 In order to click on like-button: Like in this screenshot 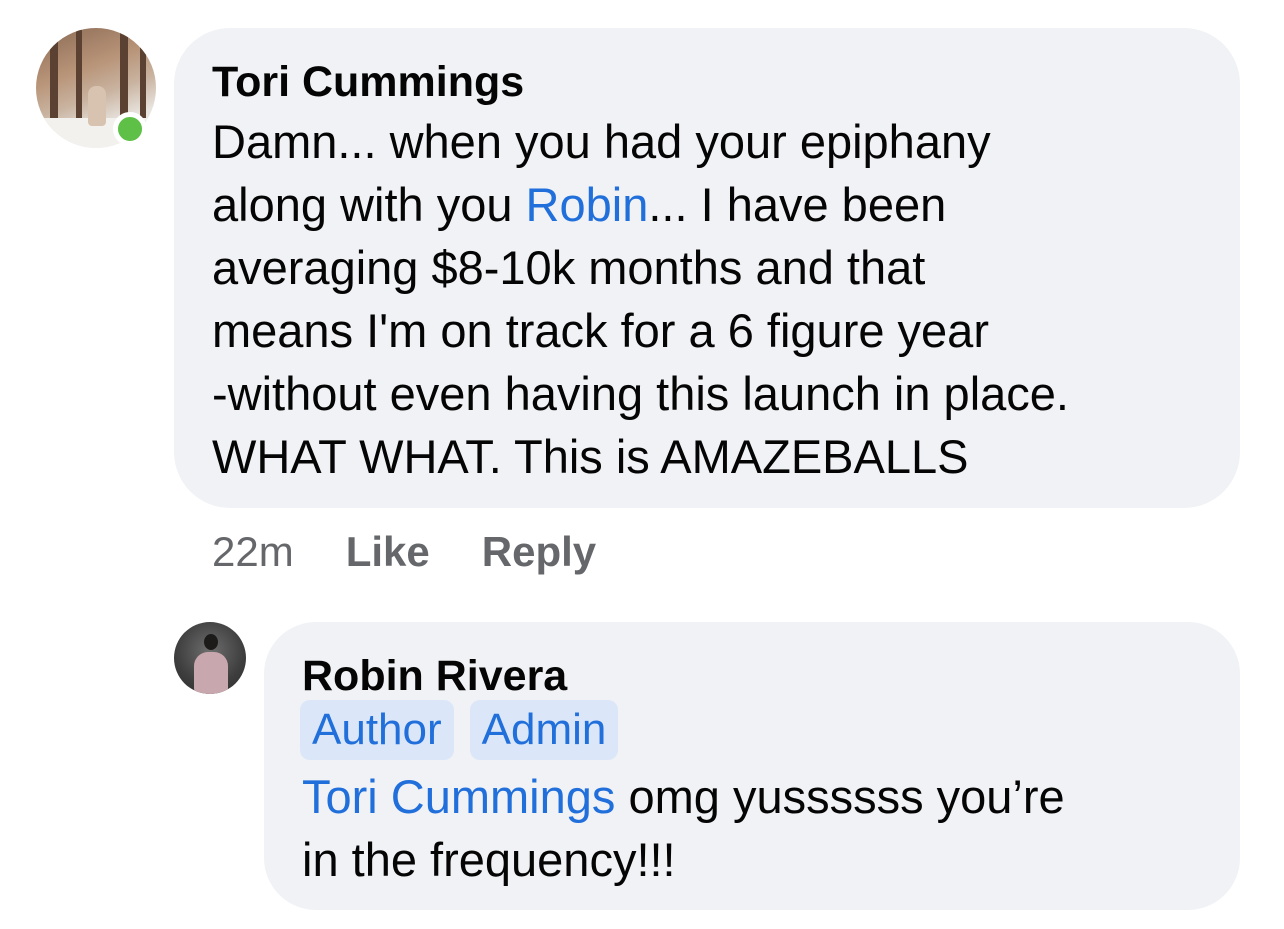, I will do `click(388, 552)`.